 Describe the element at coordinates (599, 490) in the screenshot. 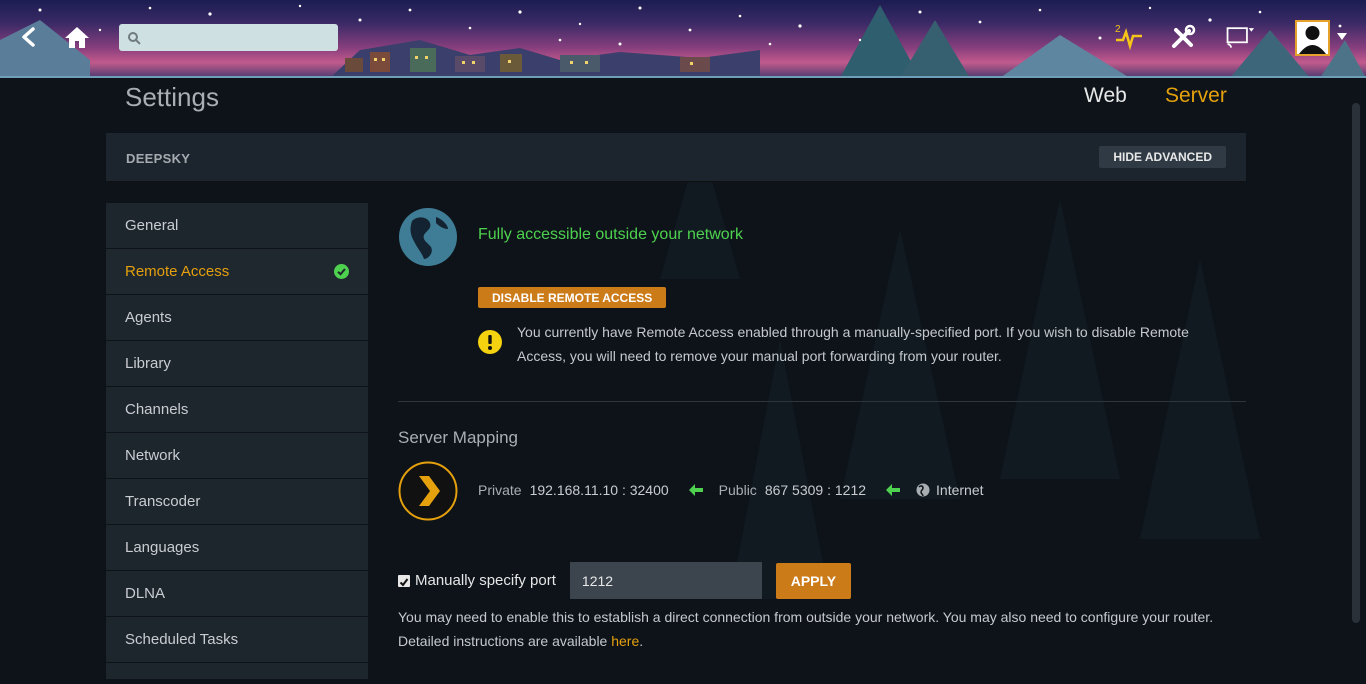

I see `private-address: 192.168.11.10 : 32400` at that location.